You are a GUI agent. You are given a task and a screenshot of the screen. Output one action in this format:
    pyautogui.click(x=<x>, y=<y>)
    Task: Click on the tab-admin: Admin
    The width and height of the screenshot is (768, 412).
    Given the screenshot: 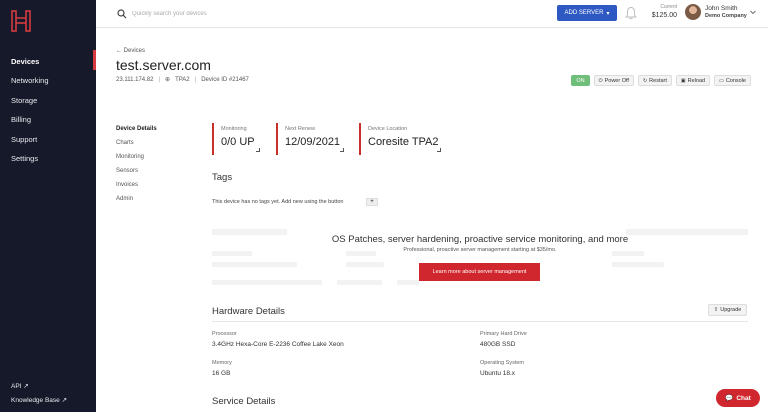 What is the action you would take?
    pyautogui.click(x=124, y=199)
    